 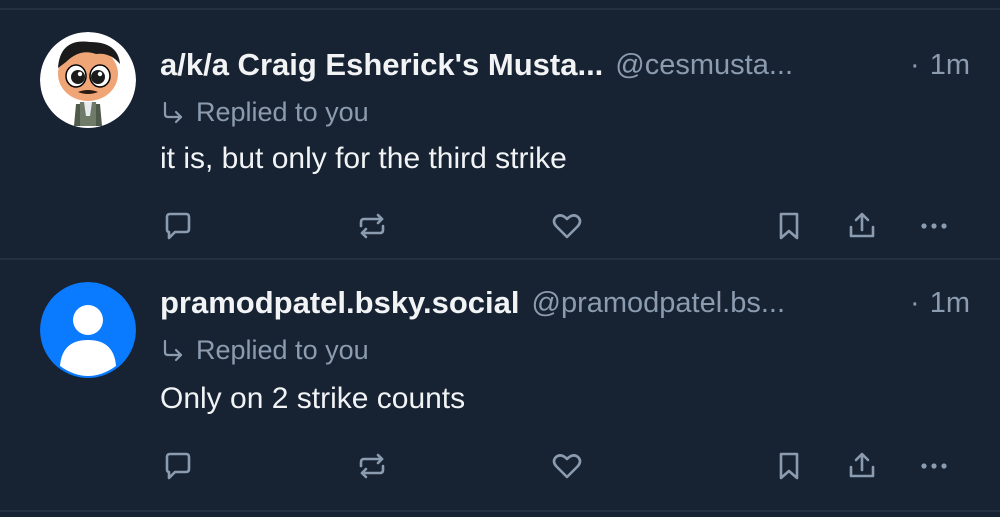 What do you see at coordinates (363, 158) in the screenshot?
I see `post-text: it is, but only for the third strike` at bounding box center [363, 158].